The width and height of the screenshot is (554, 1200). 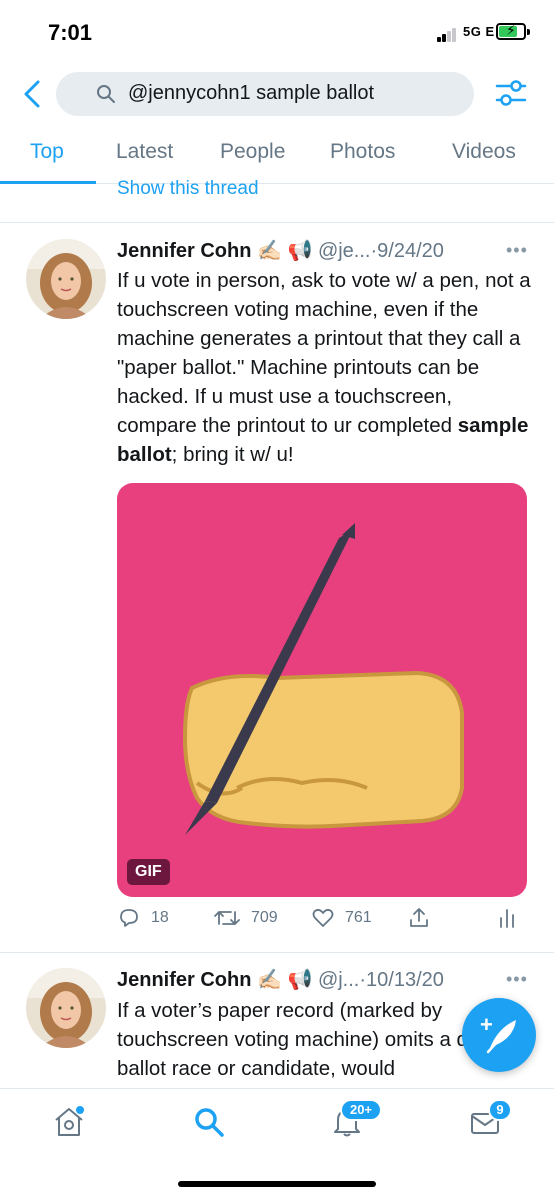 I want to click on tab-top: Top, so click(x=47, y=152).